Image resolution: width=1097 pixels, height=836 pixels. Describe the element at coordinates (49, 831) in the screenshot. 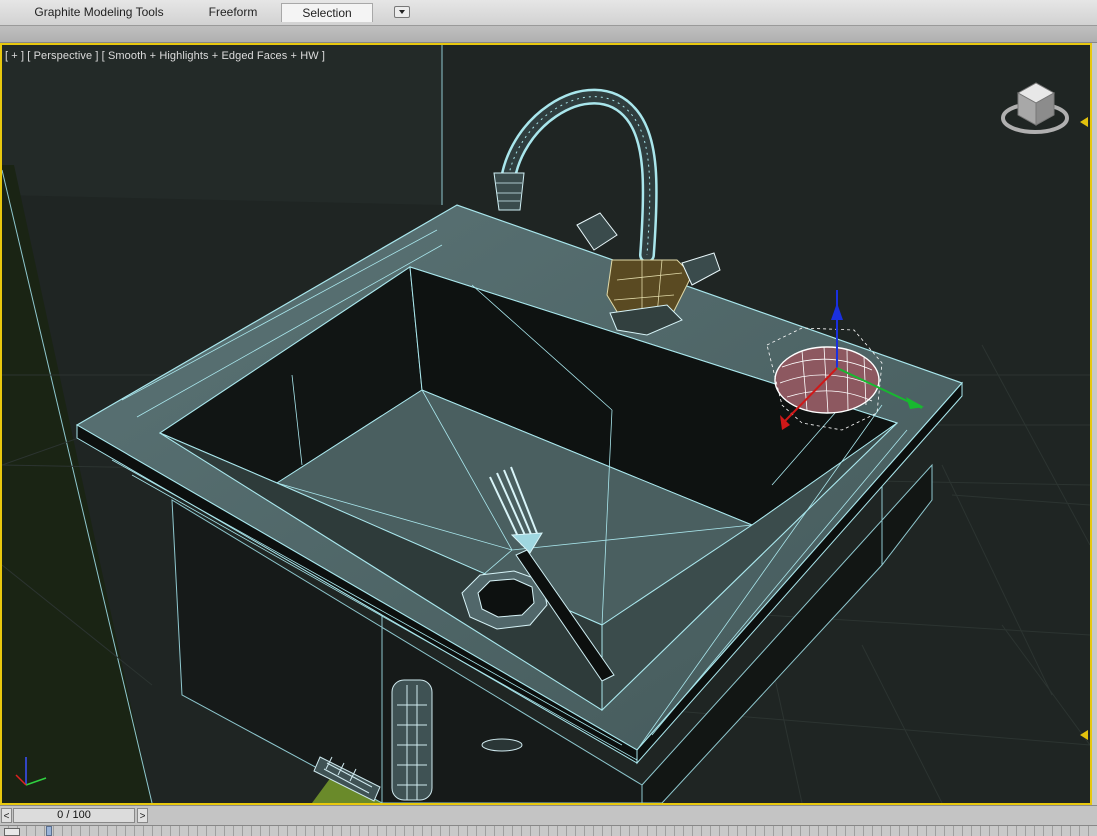

I see `track-playhead` at that location.